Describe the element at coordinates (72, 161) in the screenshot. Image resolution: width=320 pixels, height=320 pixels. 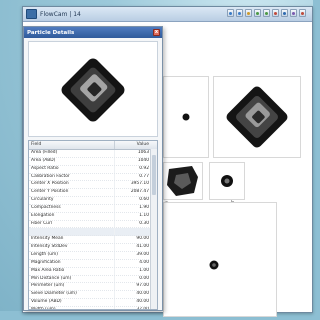
I see `field-name: Area (ABD)` at that location.